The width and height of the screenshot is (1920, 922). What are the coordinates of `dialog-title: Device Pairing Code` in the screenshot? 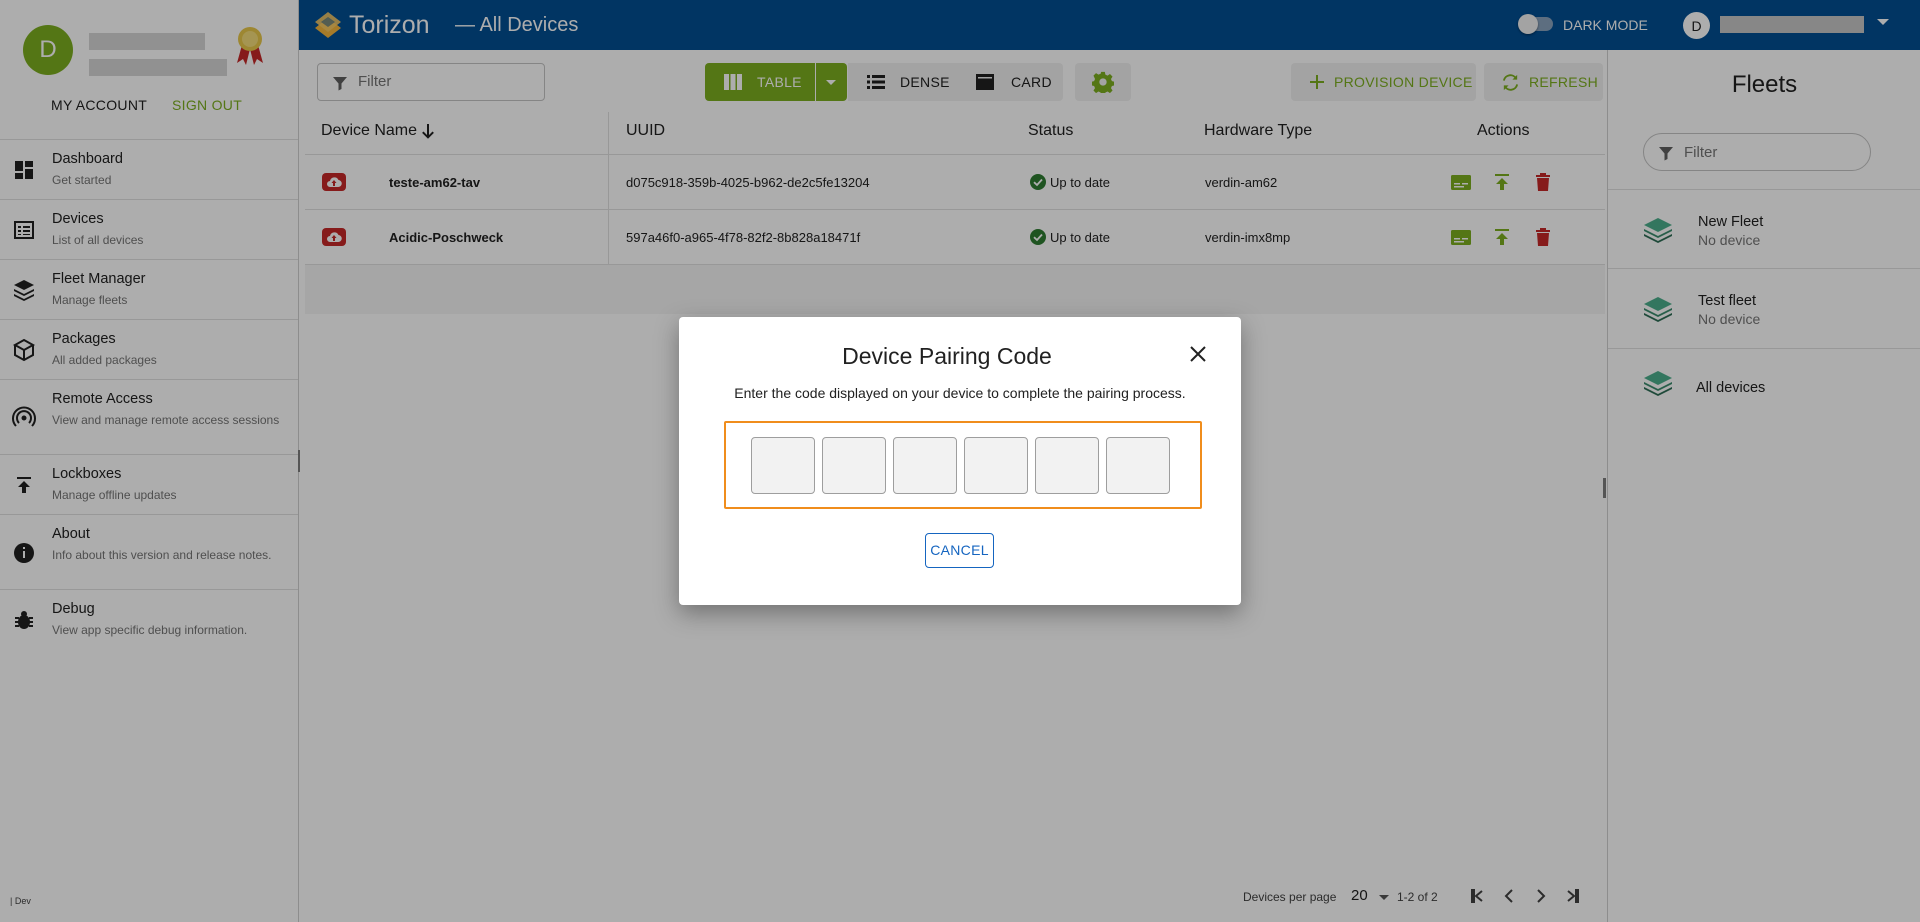 It's located at (947, 356).